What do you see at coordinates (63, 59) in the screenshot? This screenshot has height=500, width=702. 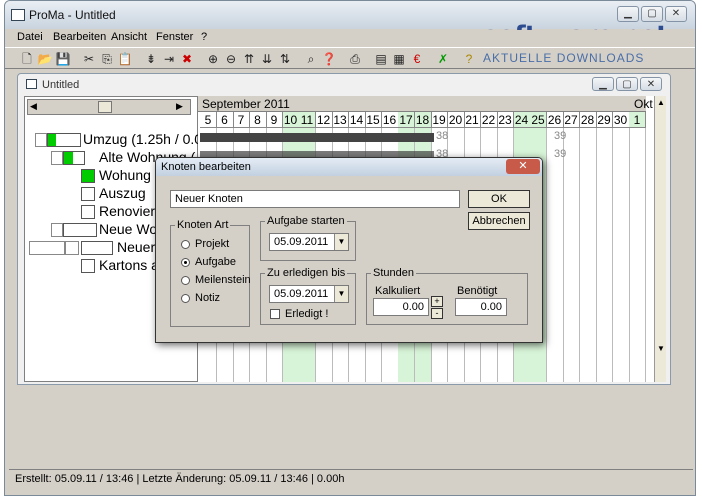 I see `save-icon: 💾` at bounding box center [63, 59].